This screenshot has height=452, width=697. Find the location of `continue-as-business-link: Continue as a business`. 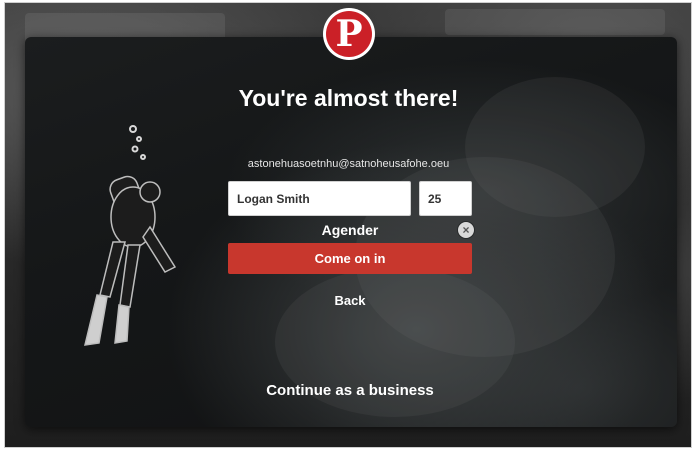

continue-as-business-link: Continue as a business is located at coordinates (350, 390).